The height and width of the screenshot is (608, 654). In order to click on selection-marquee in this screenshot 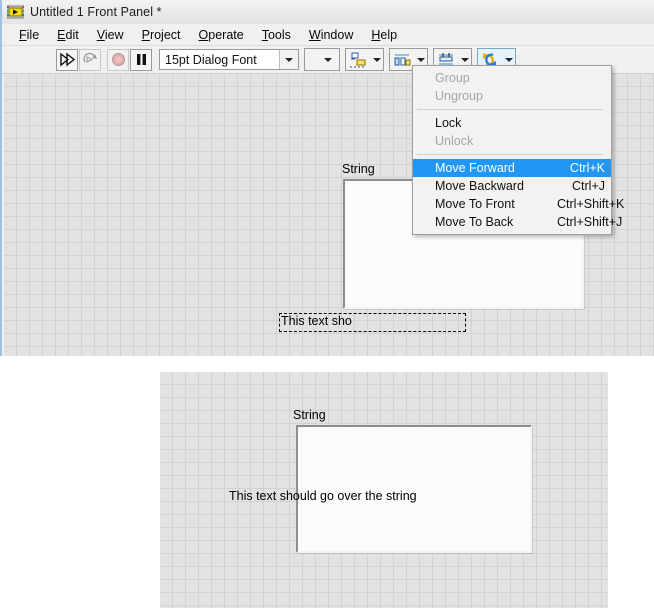, I will do `click(372, 322)`.